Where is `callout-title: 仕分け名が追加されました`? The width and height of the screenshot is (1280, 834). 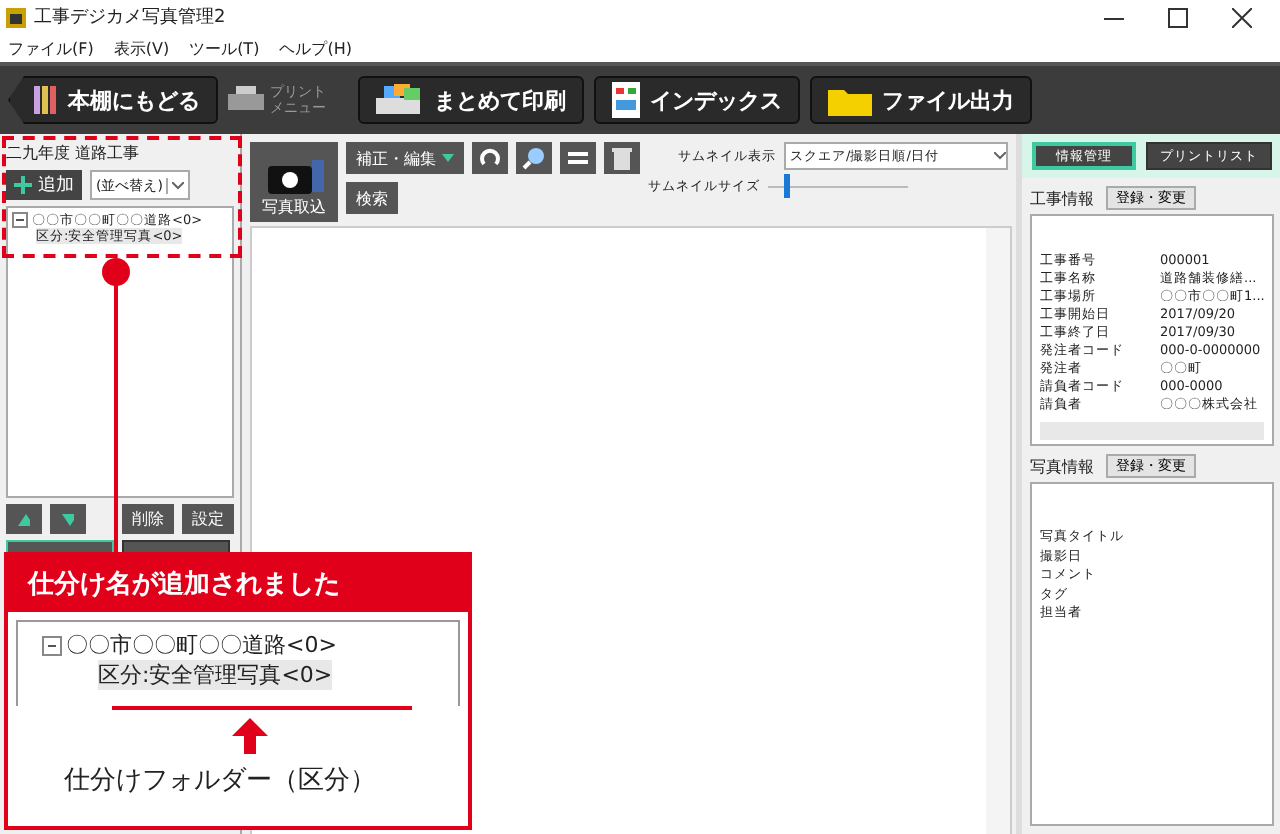 callout-title: 仕分け名が追加されました is located at coordinates (238, 584).